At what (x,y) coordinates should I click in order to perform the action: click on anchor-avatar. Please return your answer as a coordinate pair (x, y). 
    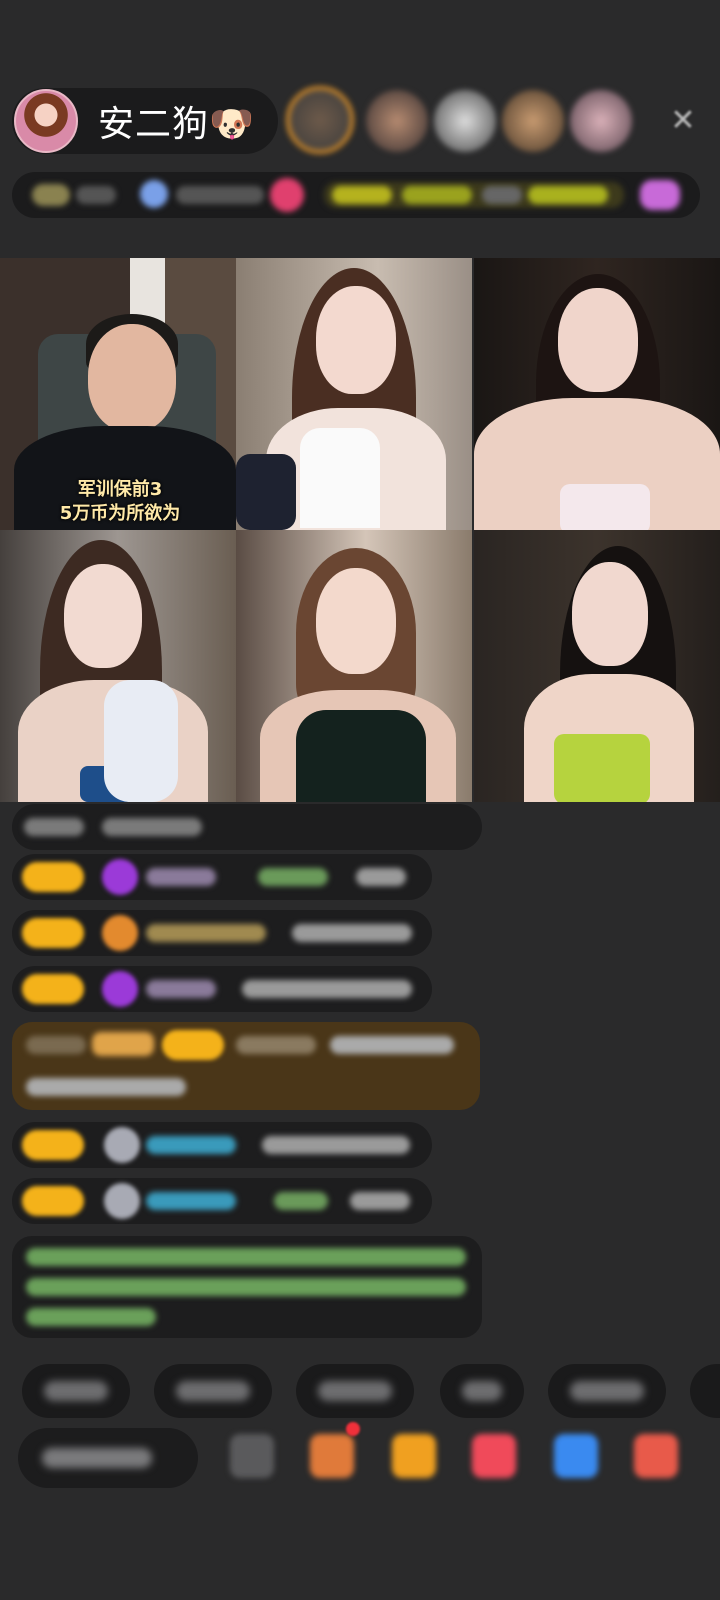
    Looking at the image, I should click on (46, 121).